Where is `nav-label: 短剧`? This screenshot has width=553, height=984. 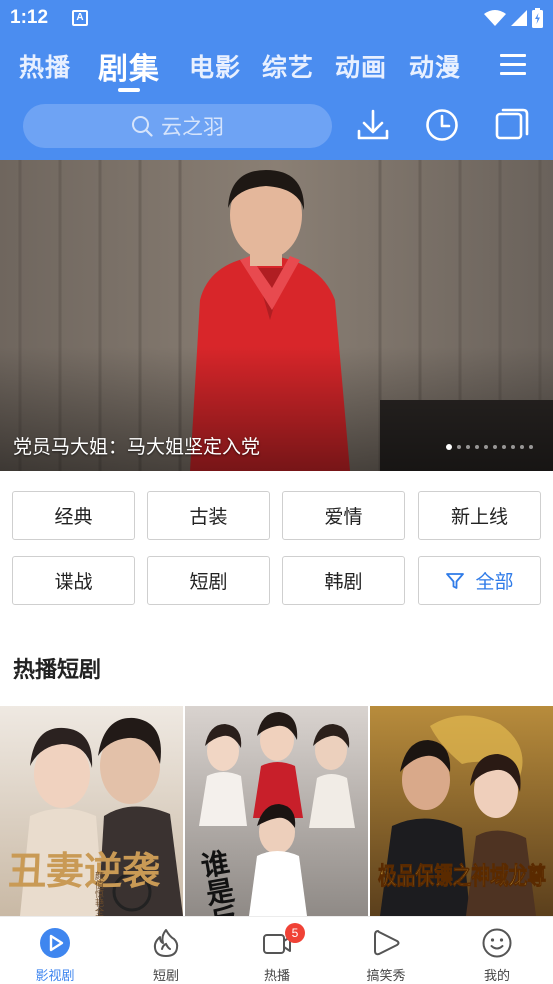 nav-label: 短剧 is located at coordinates (165, 976).